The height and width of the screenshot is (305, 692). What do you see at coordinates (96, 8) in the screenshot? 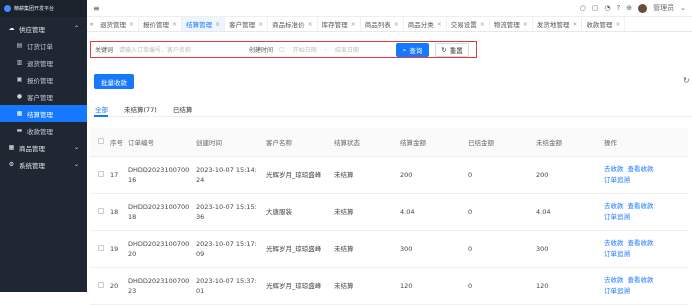
I see `menu-toggle-icon: ≡` at bounding box center [96, 8].